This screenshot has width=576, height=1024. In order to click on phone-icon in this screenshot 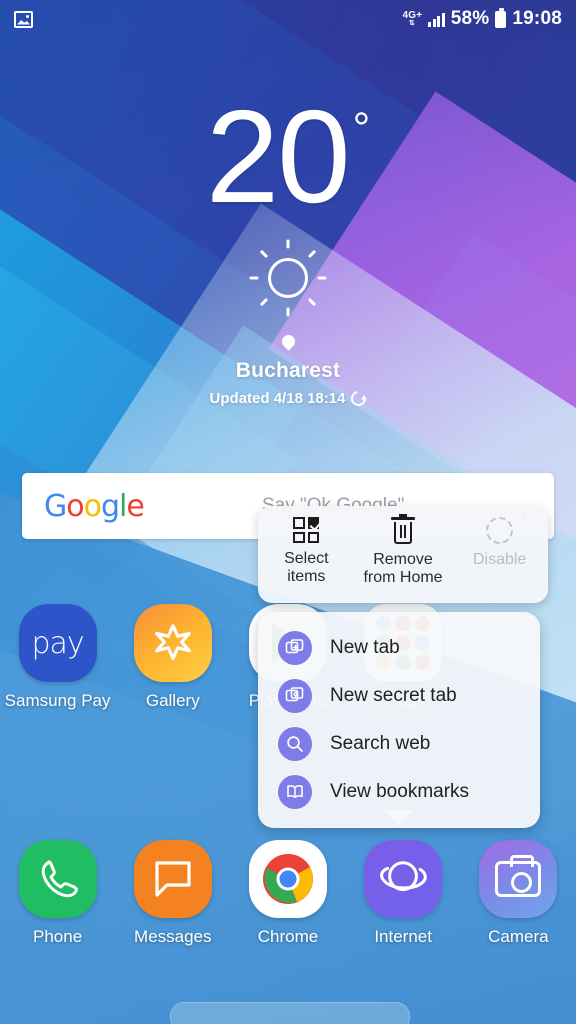, I will do `click(57, 879)`.